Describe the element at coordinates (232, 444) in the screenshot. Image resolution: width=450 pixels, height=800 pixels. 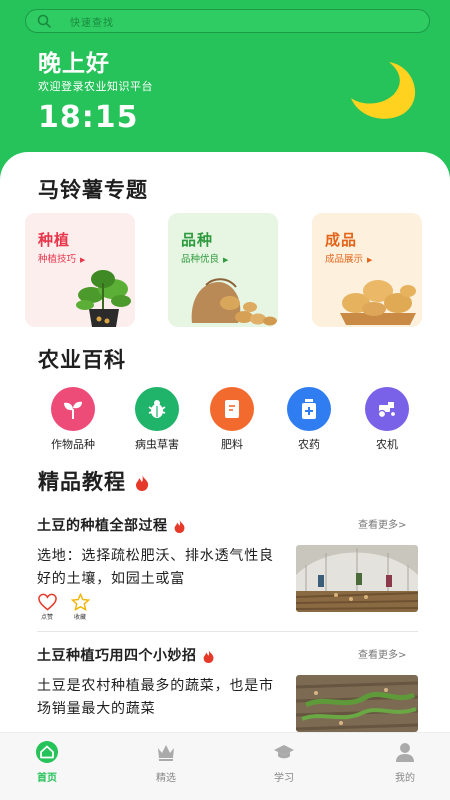
I see `category-label: 肥料` at that location.